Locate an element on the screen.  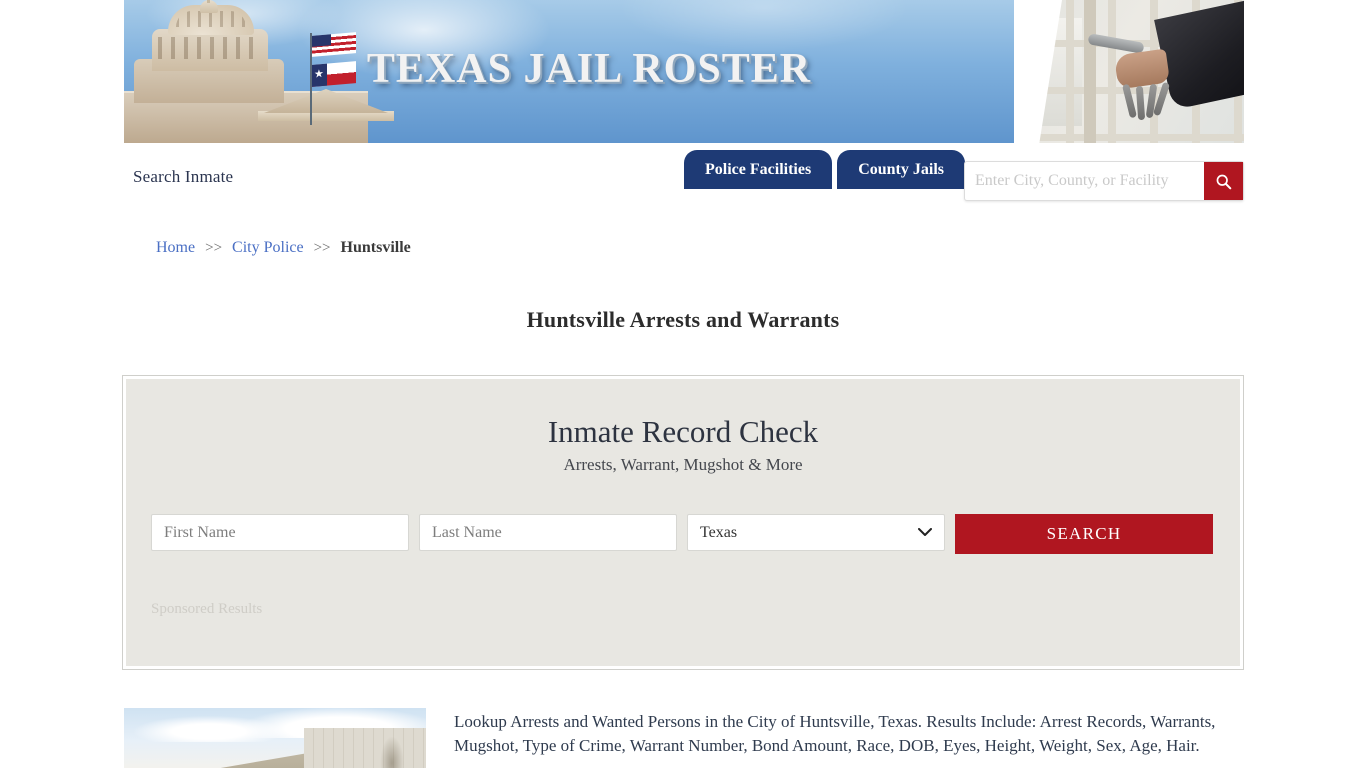
facility-search-button is located at coordinates (1223, 181).